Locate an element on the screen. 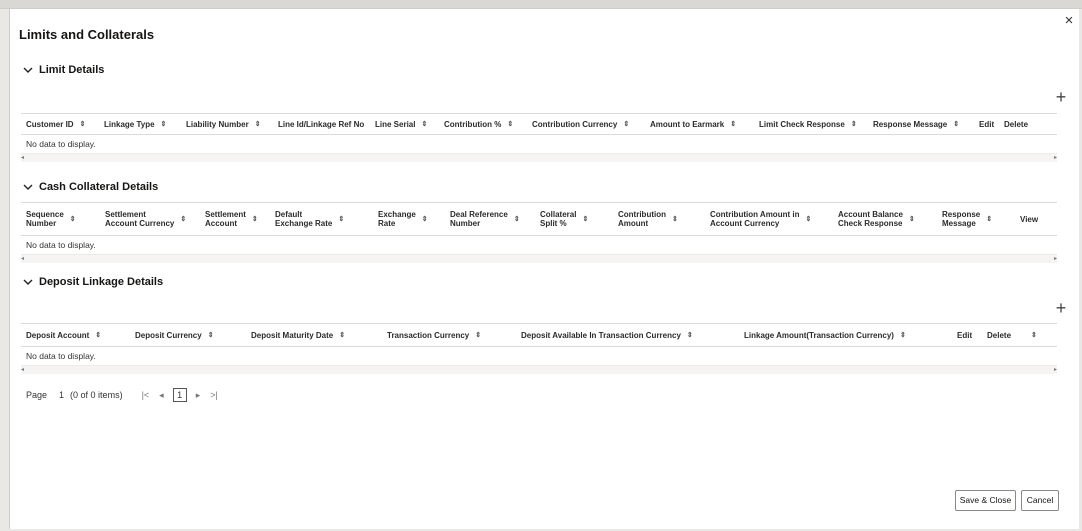 The width and height of the screenshot is (1082, 531). column-header: Contribution Currency ⇕ is located at coordinates (586, 124).